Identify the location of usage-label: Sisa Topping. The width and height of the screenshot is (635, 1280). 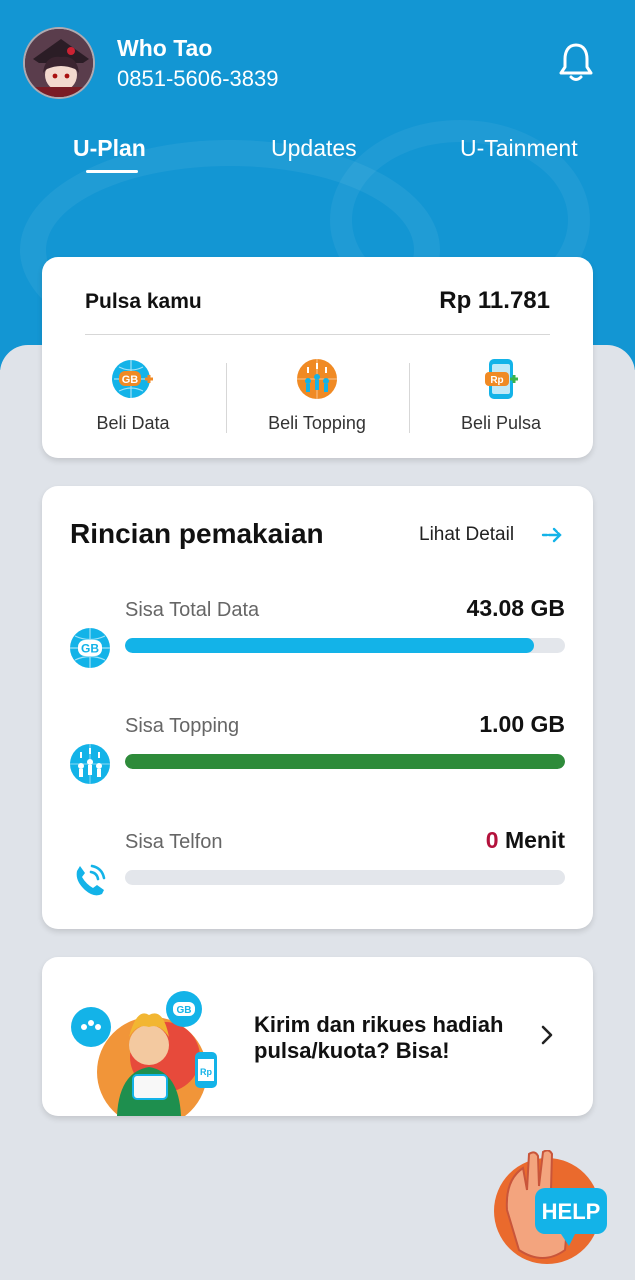
(182, 726).